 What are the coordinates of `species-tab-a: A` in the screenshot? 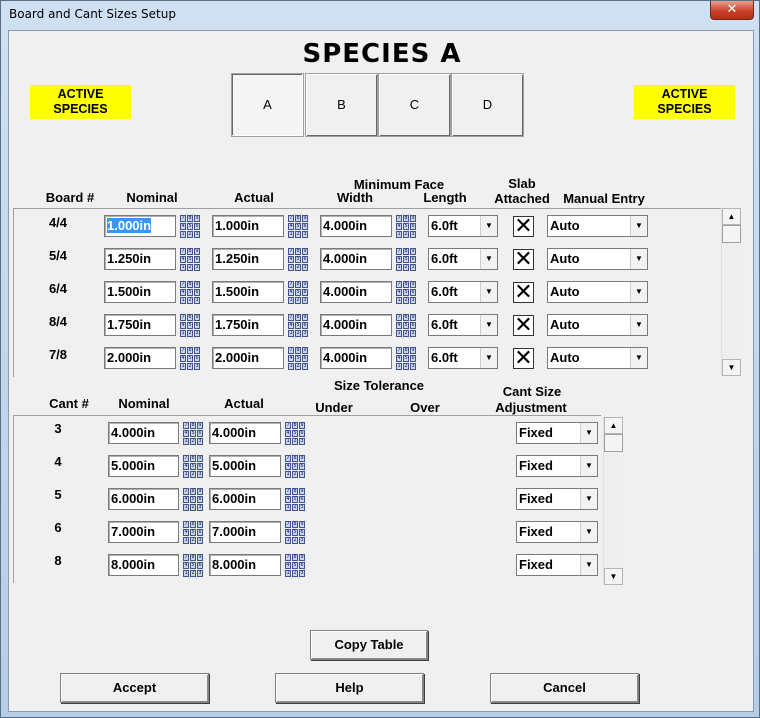 It's located at (267, 105).